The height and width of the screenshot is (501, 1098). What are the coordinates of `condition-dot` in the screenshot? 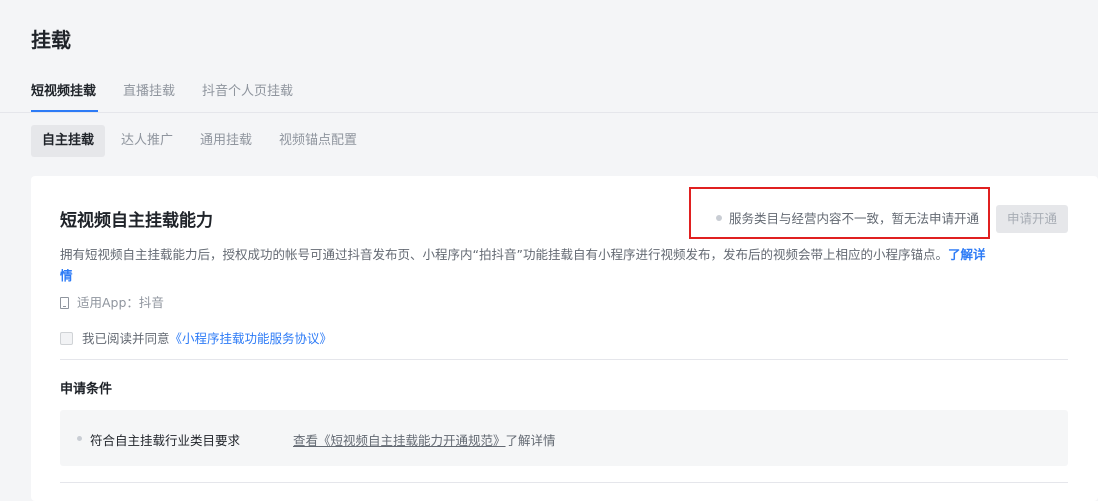 It's located at (79, 438).